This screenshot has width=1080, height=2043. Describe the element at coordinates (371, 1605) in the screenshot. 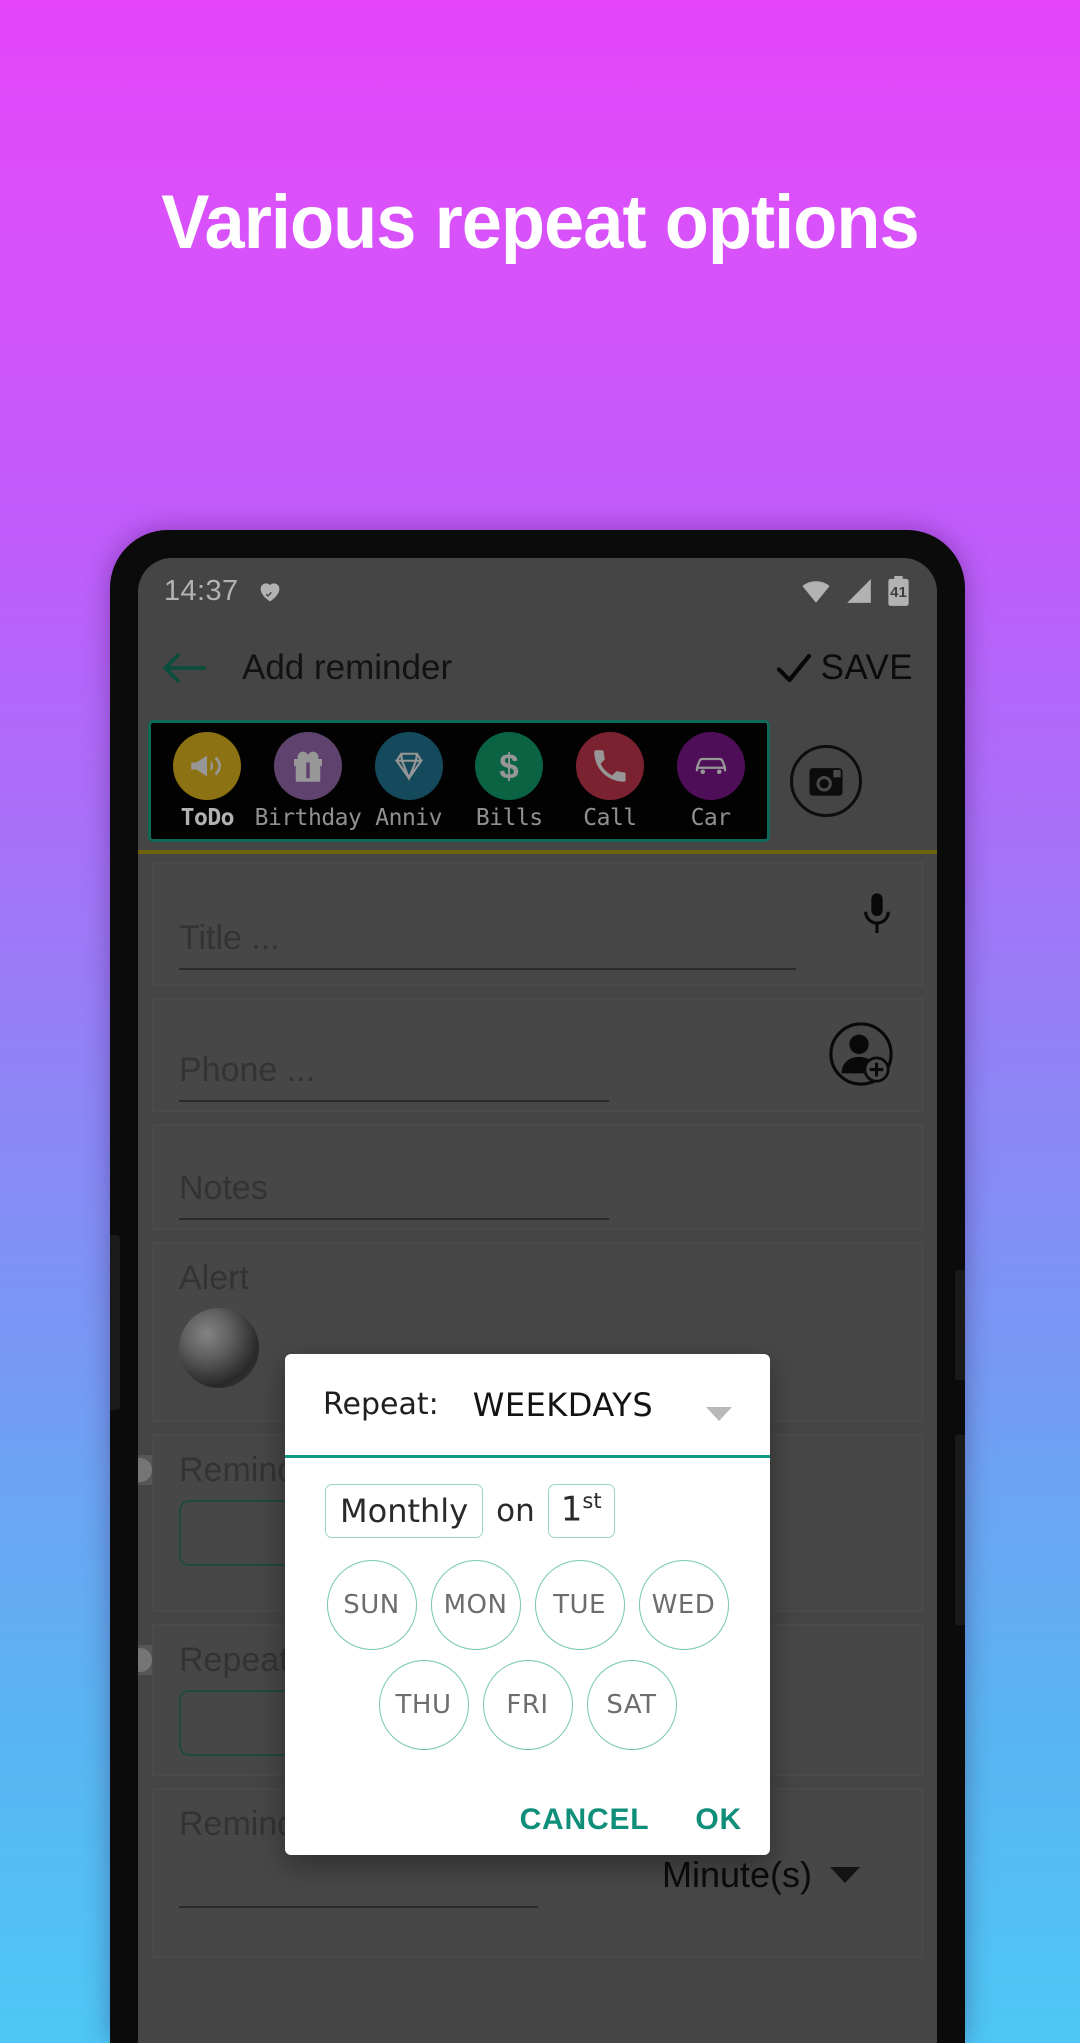

I see `weekday-sun: SUN` at that location.